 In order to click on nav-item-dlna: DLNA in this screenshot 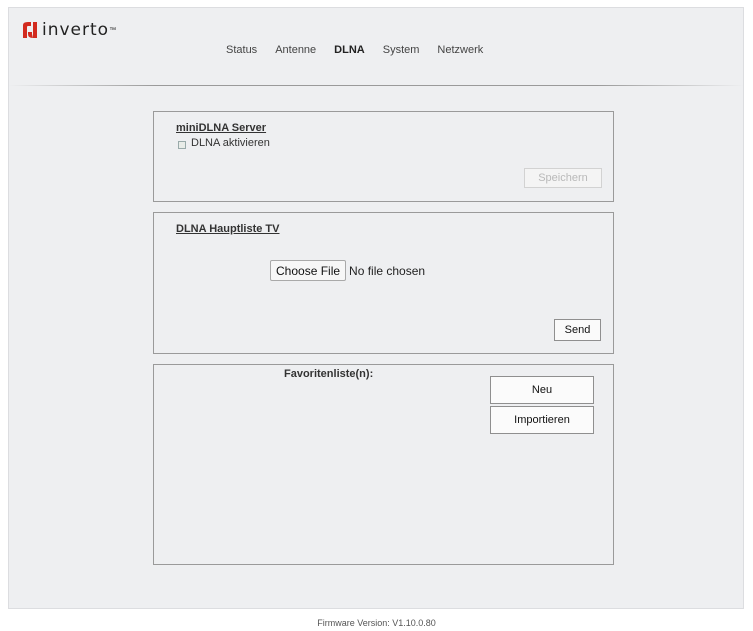, I will do `click(349, 50)`.